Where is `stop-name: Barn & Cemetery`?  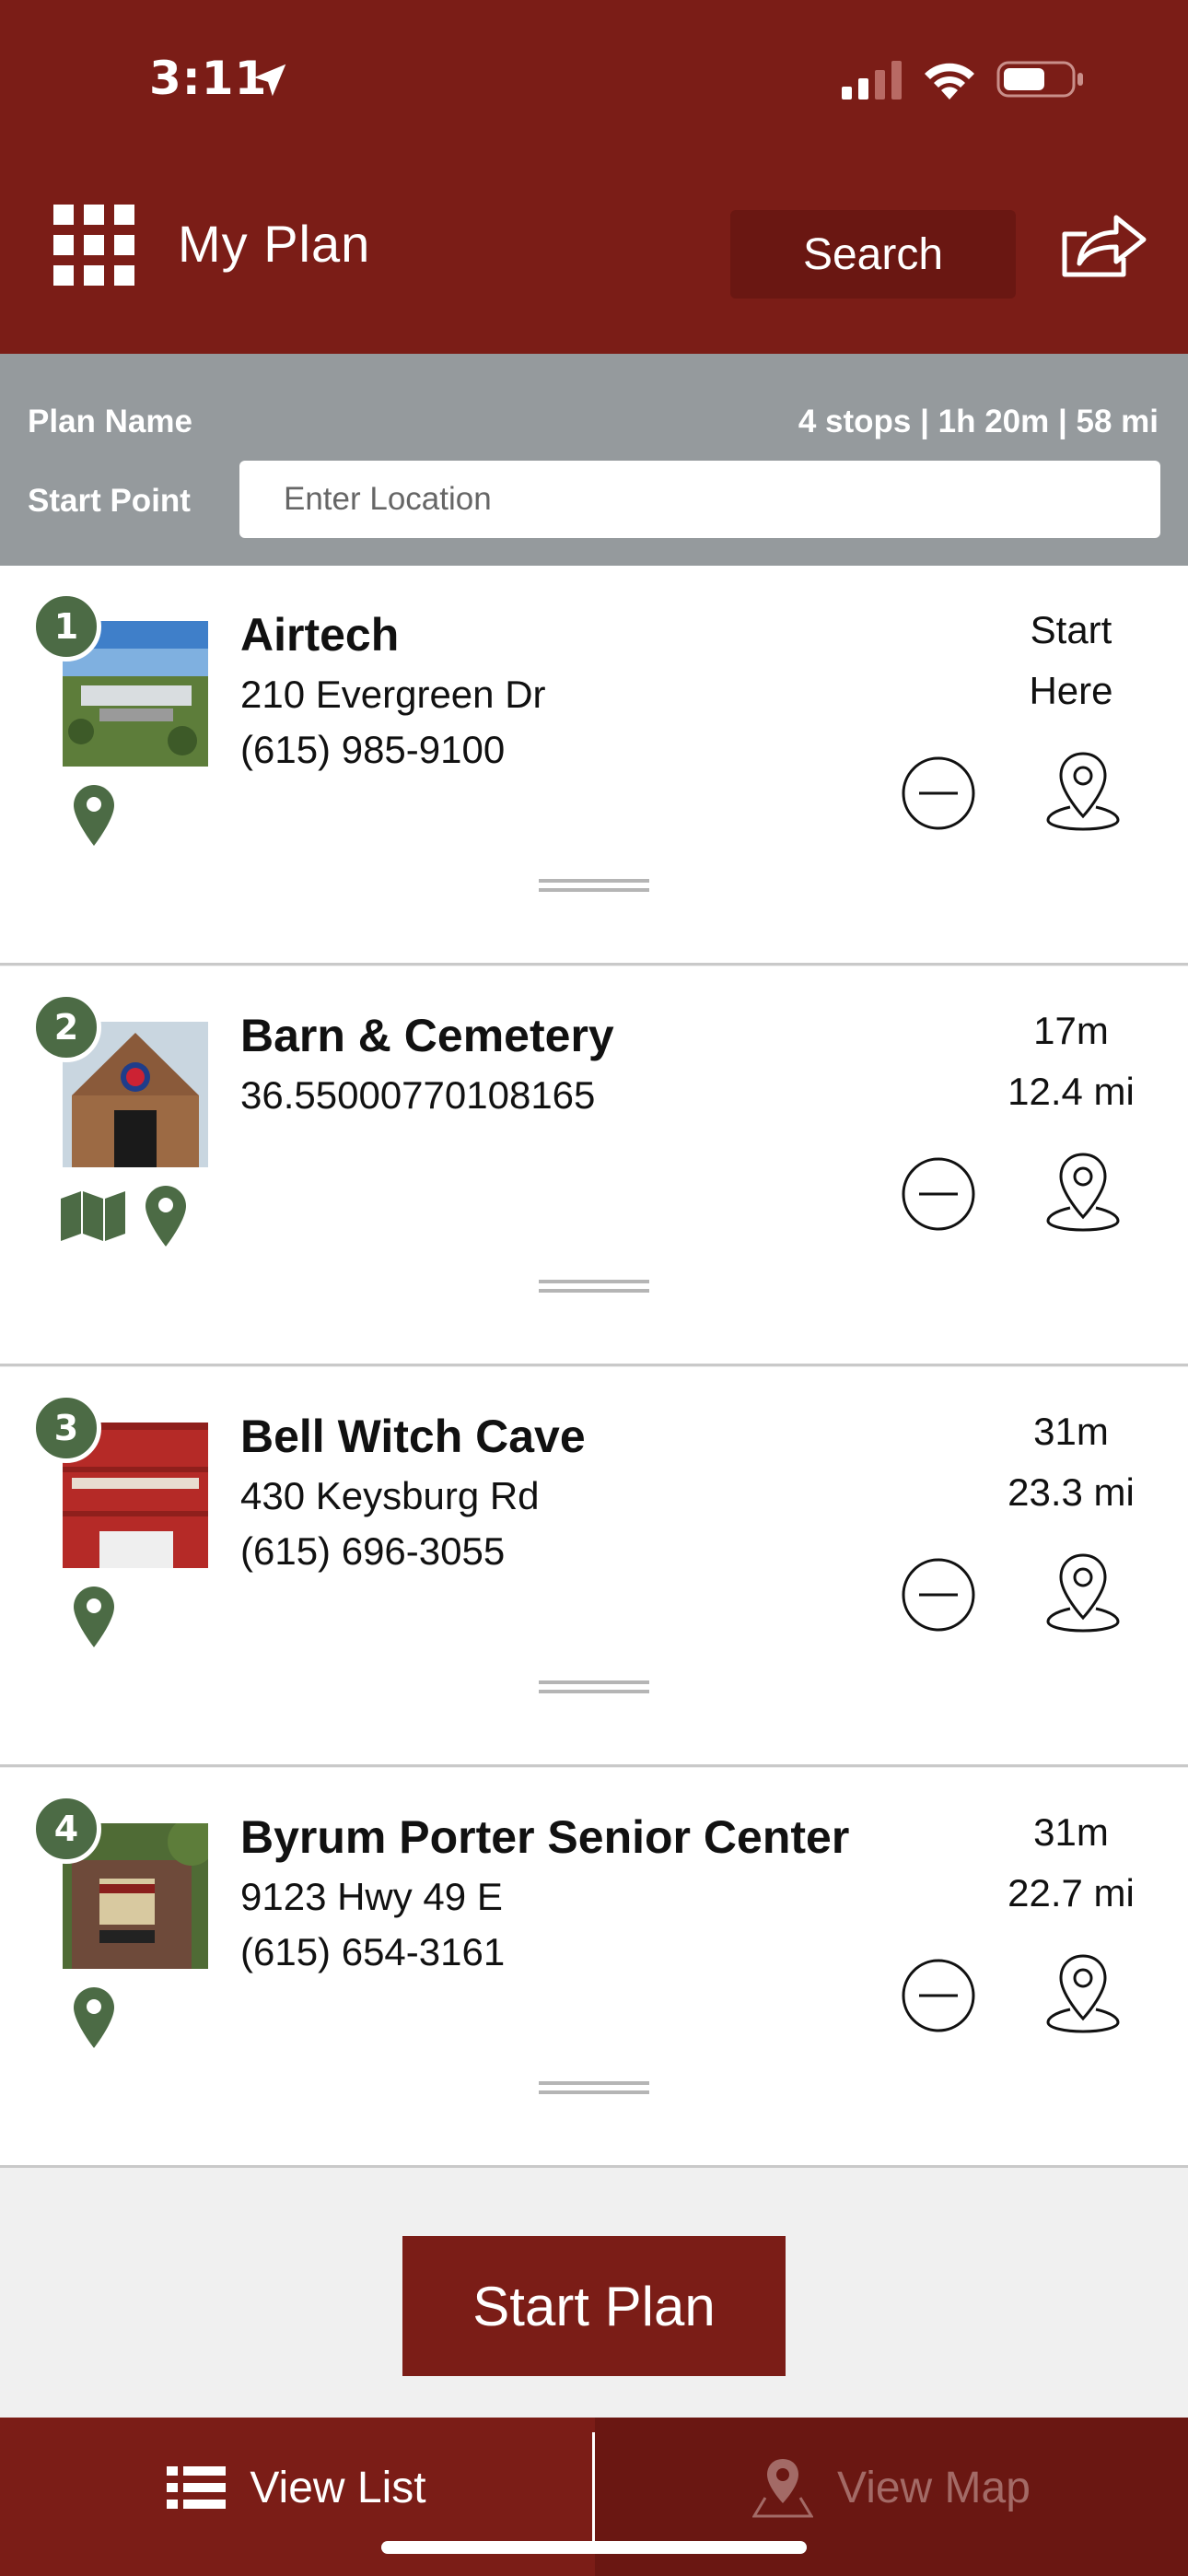
stop-name: Barn & Cemetery is located at coordinates (427, 1035).